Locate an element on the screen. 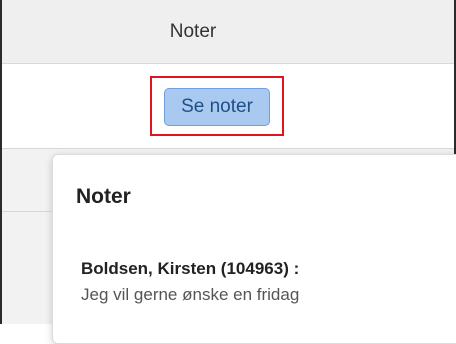 The image size is (456, 344). column-header-noter: Noter is located at coordinates (193, 31).